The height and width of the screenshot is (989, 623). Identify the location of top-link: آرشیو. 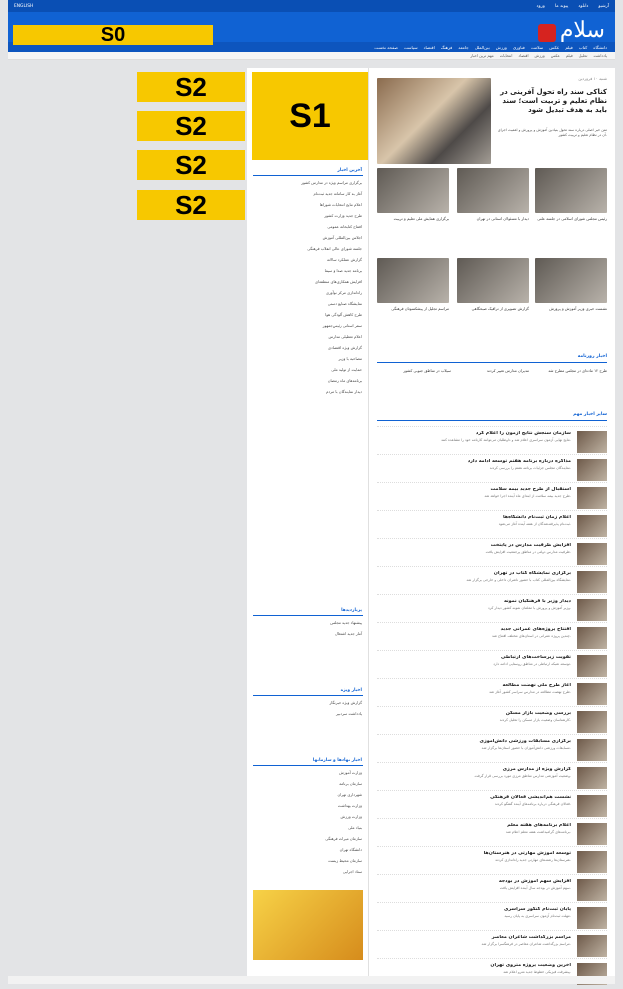
(603, 6).